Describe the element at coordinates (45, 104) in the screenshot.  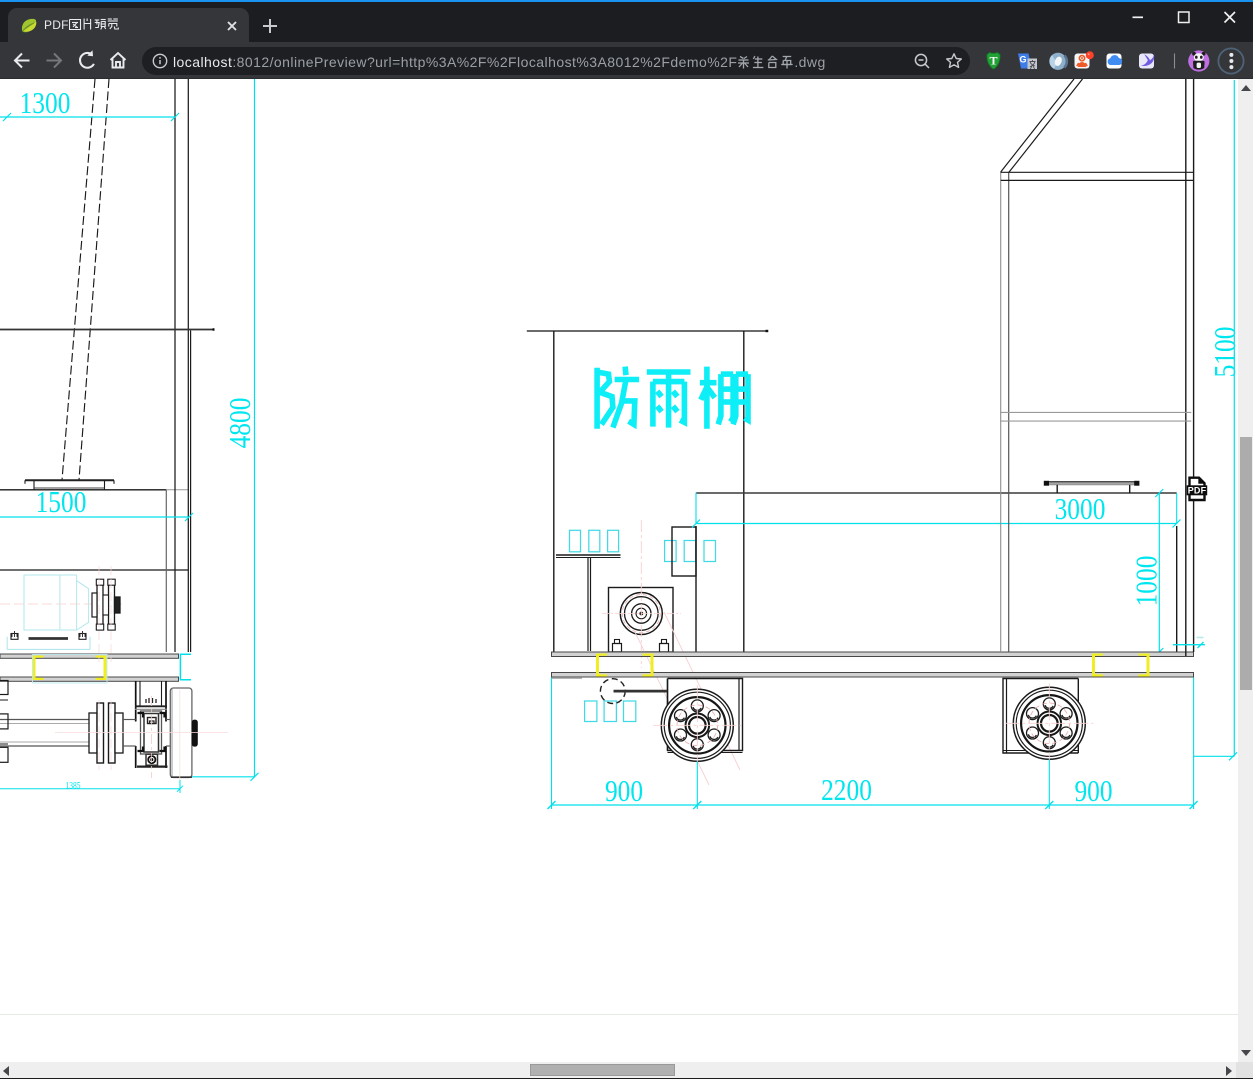
I see `svg-text: 1300` at that location.